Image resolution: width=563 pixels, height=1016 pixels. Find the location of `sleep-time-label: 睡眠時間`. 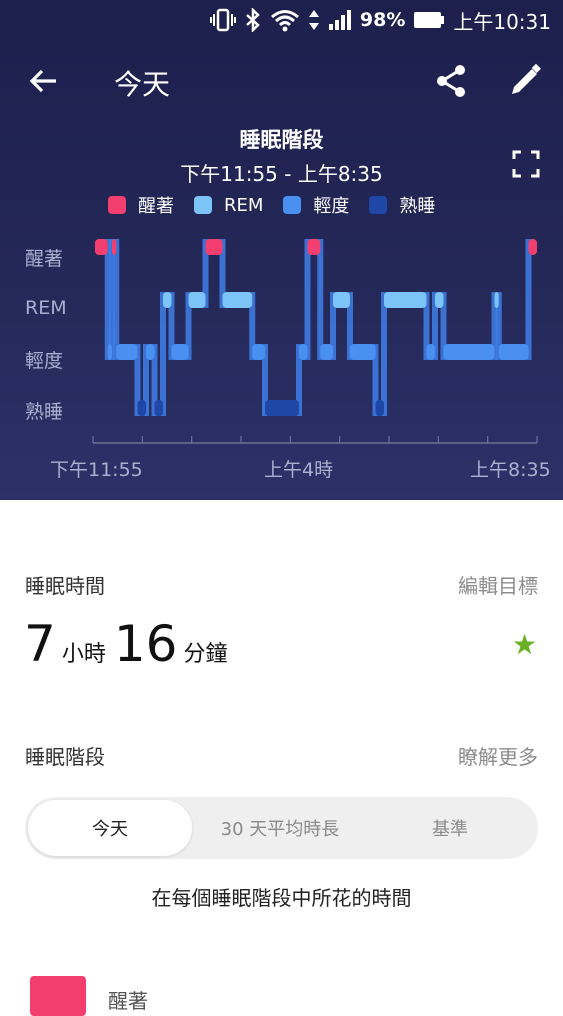

sleep-time-label: 睡眠時間 is located at coordinates (65, 586).